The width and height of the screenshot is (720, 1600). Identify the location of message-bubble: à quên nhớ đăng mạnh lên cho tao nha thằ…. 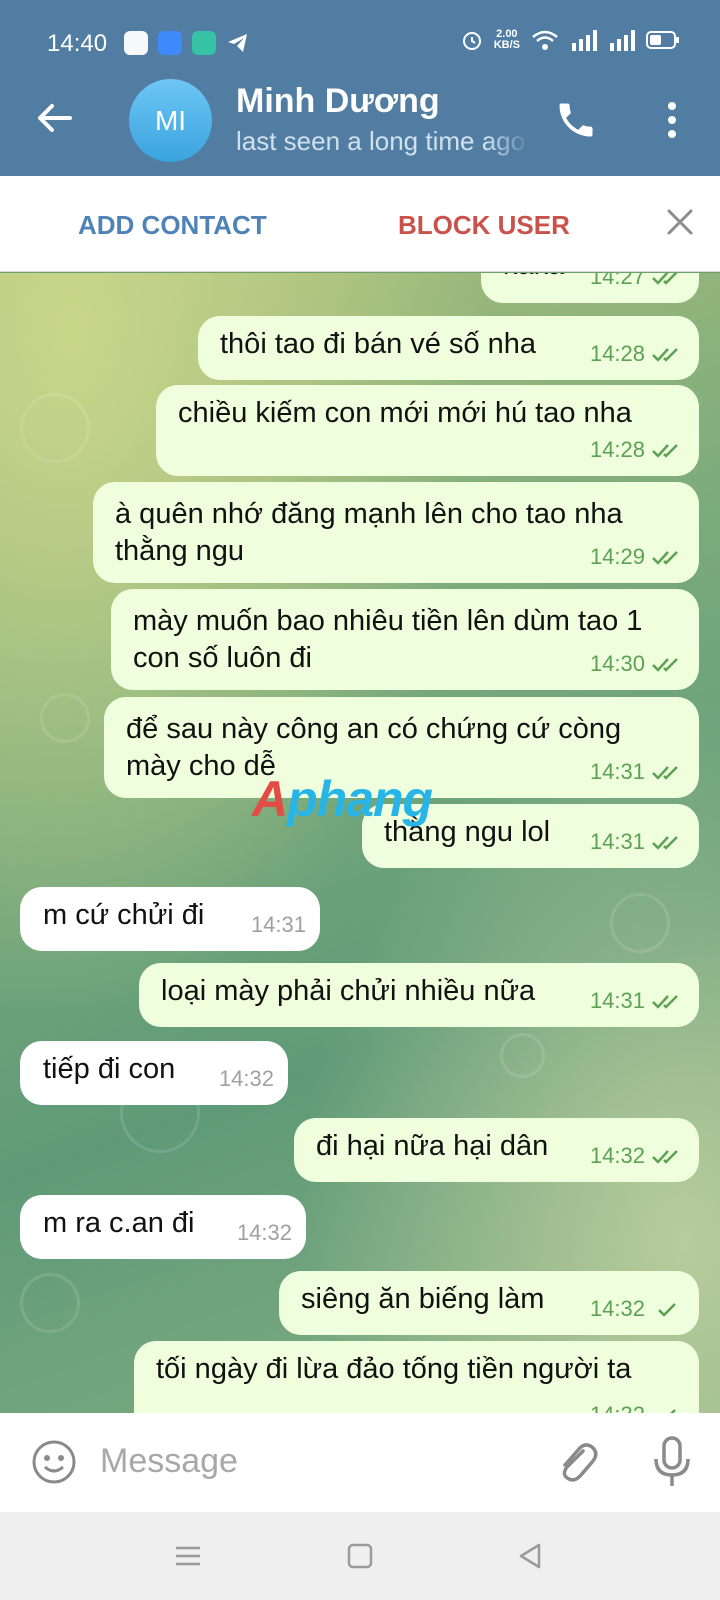
(396, 532).